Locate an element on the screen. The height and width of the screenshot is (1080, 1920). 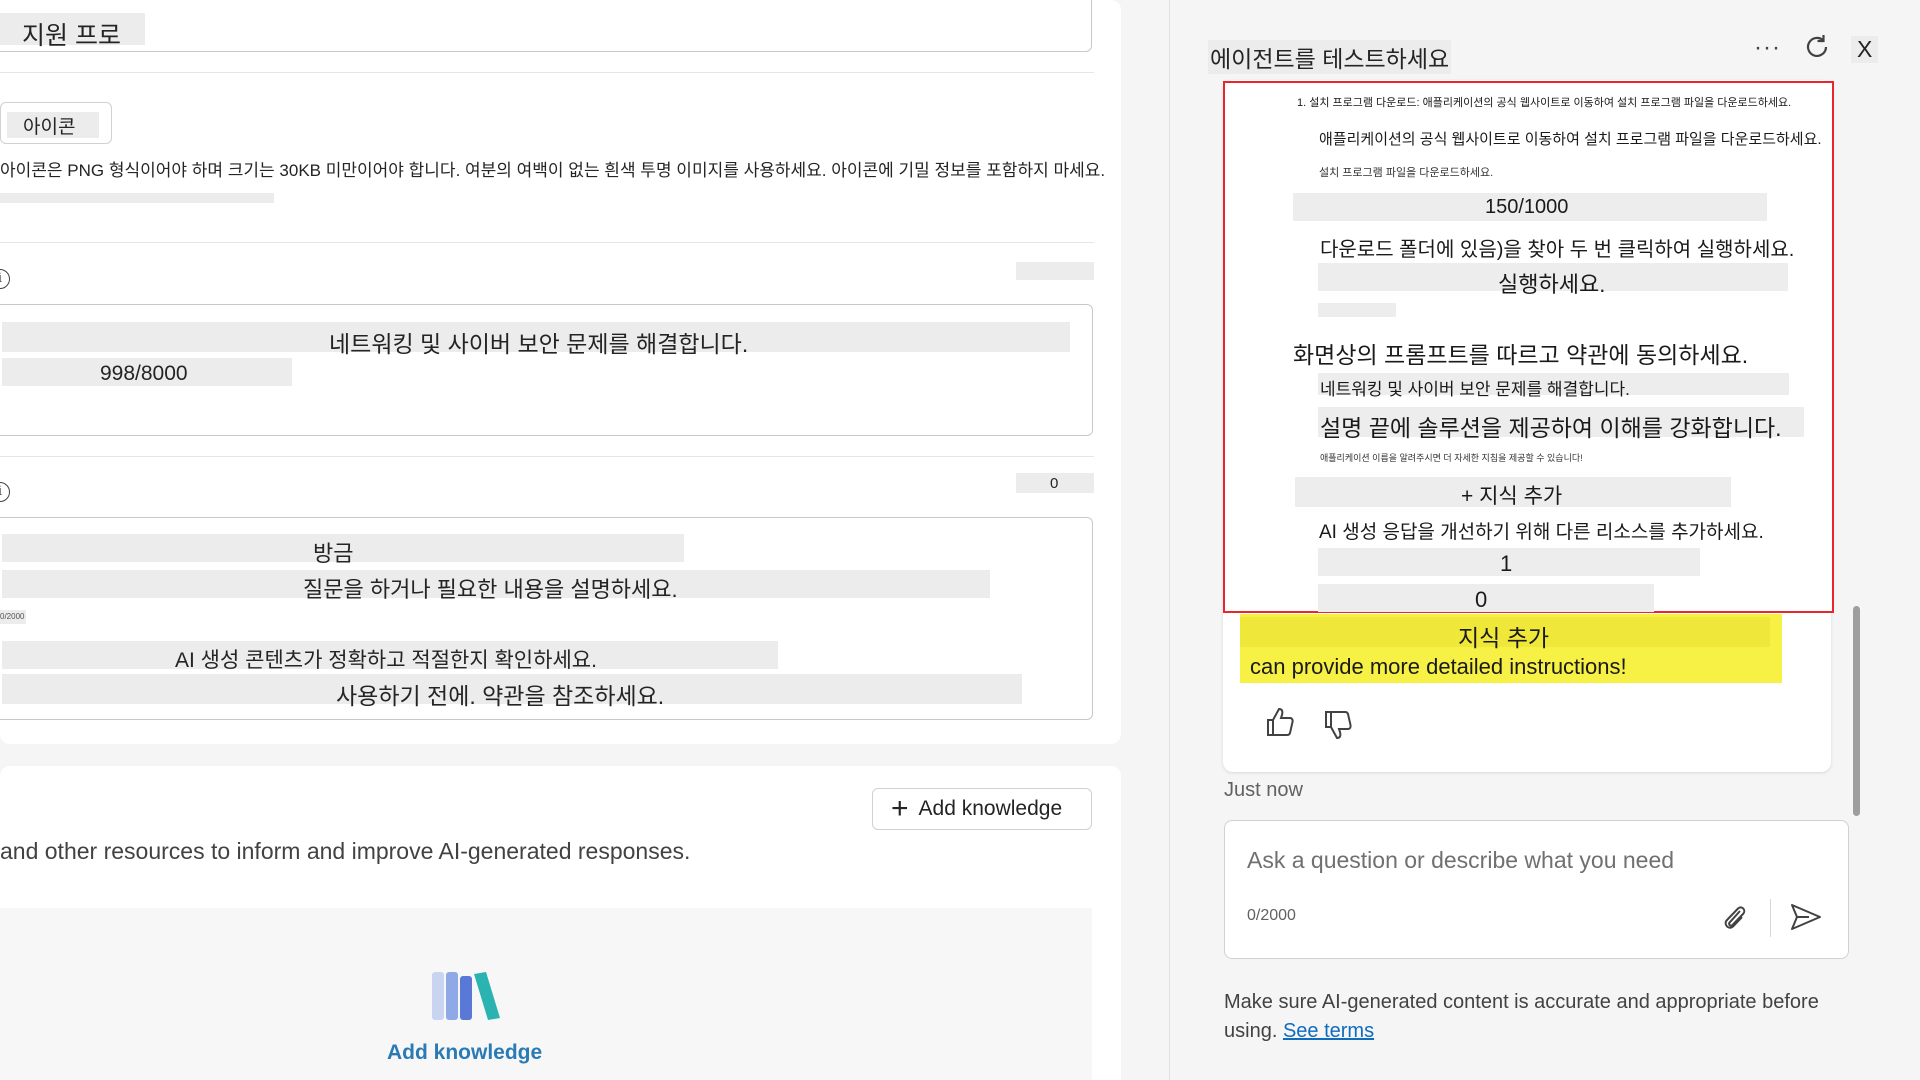
overlay-line-6: 실행하세요. is located at coordinates (1552, 284).